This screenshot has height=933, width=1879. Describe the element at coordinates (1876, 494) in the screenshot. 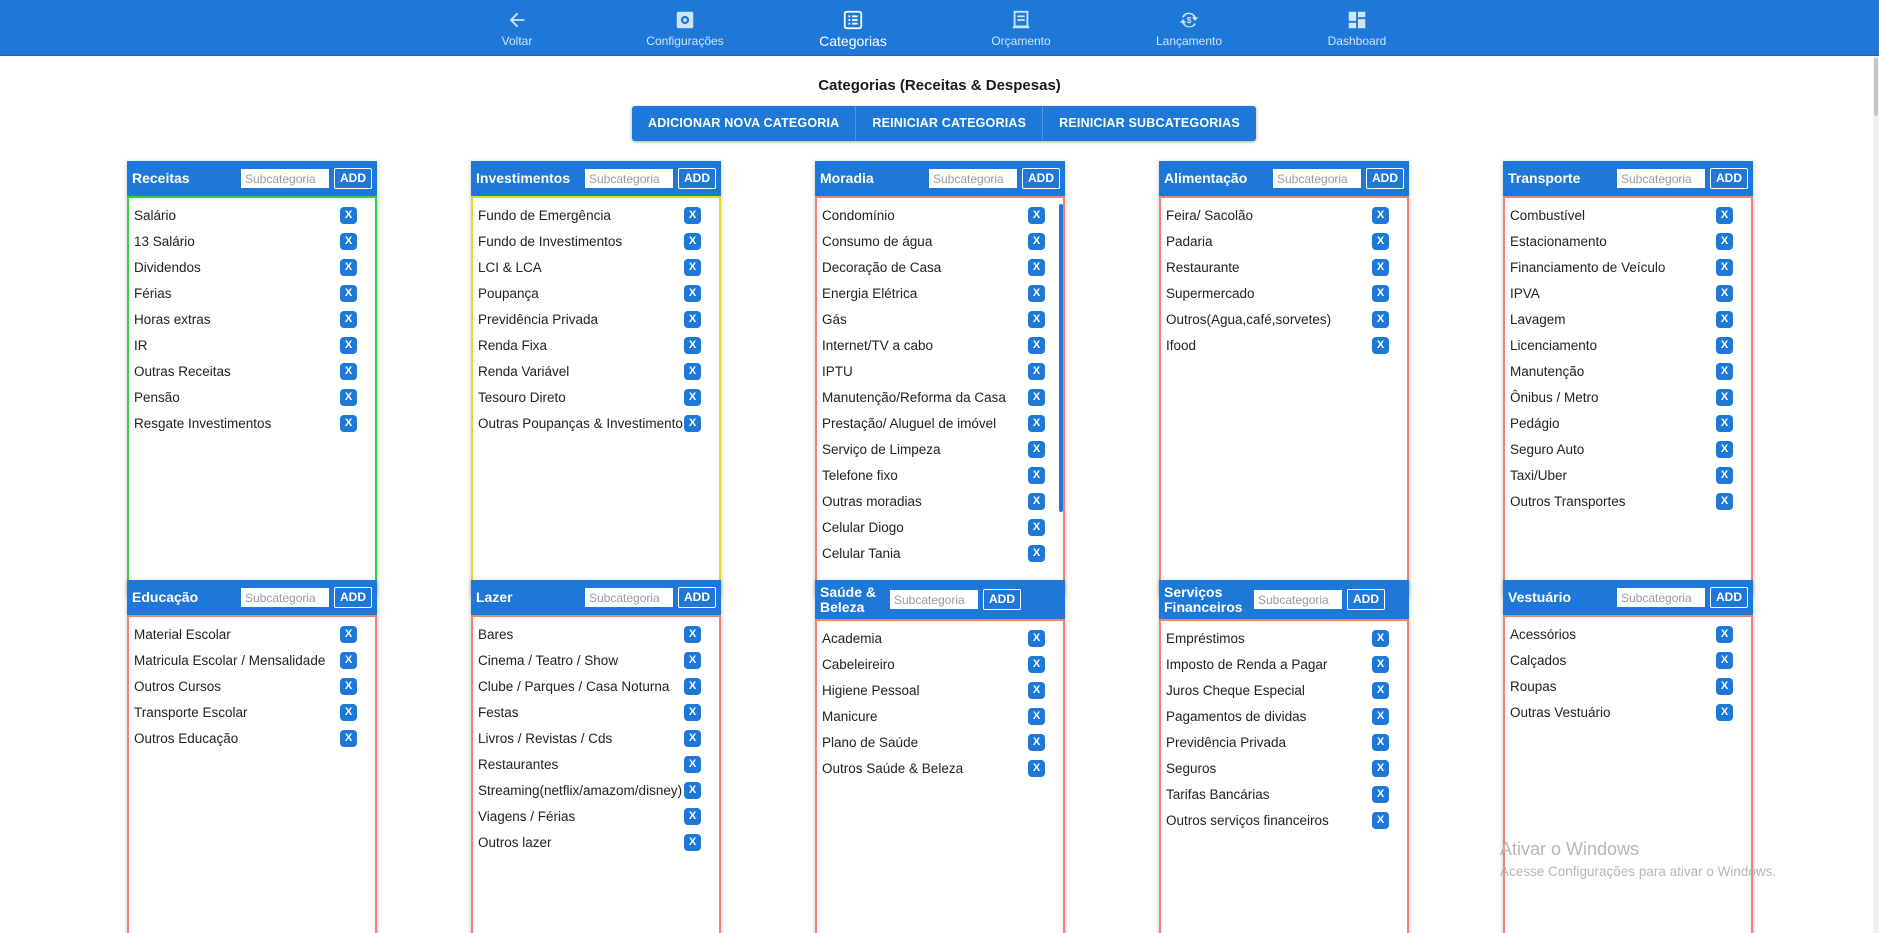

I see `page-scrollbar` at that location.